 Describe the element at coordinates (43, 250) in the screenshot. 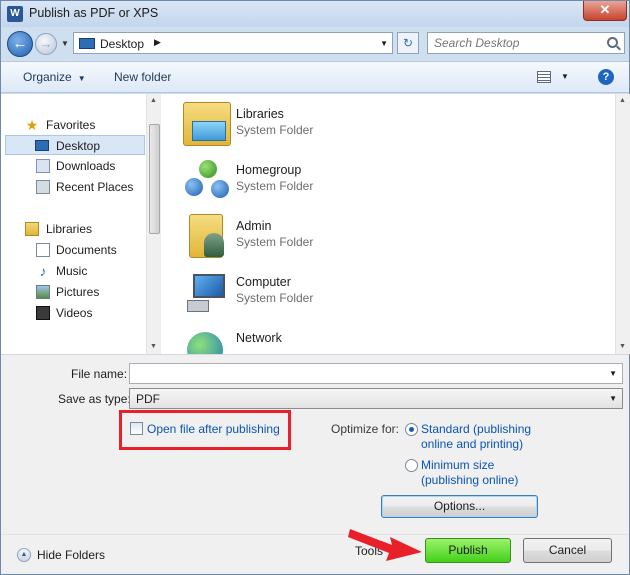

I see `documents-icon` at that location.